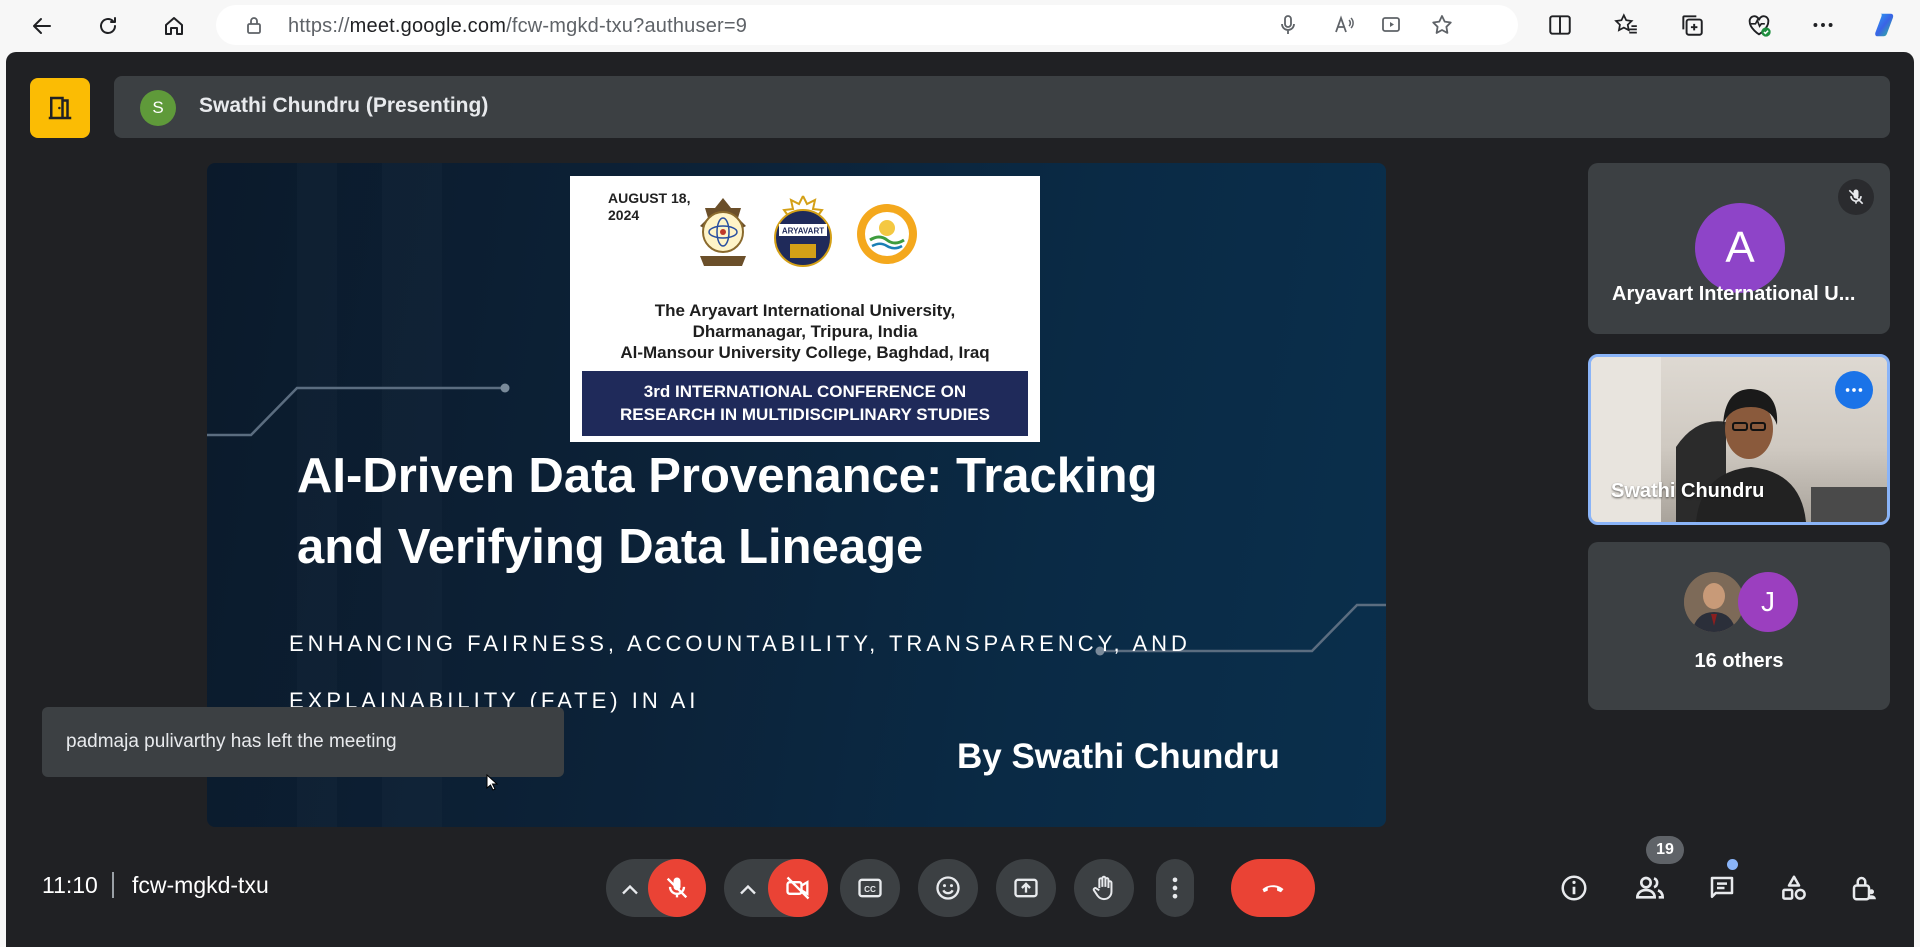 This screenshot has height=947, width=1920. I want to click on notification-toast: padmaja pulivarthy has left the meeting, so click(303, 742).